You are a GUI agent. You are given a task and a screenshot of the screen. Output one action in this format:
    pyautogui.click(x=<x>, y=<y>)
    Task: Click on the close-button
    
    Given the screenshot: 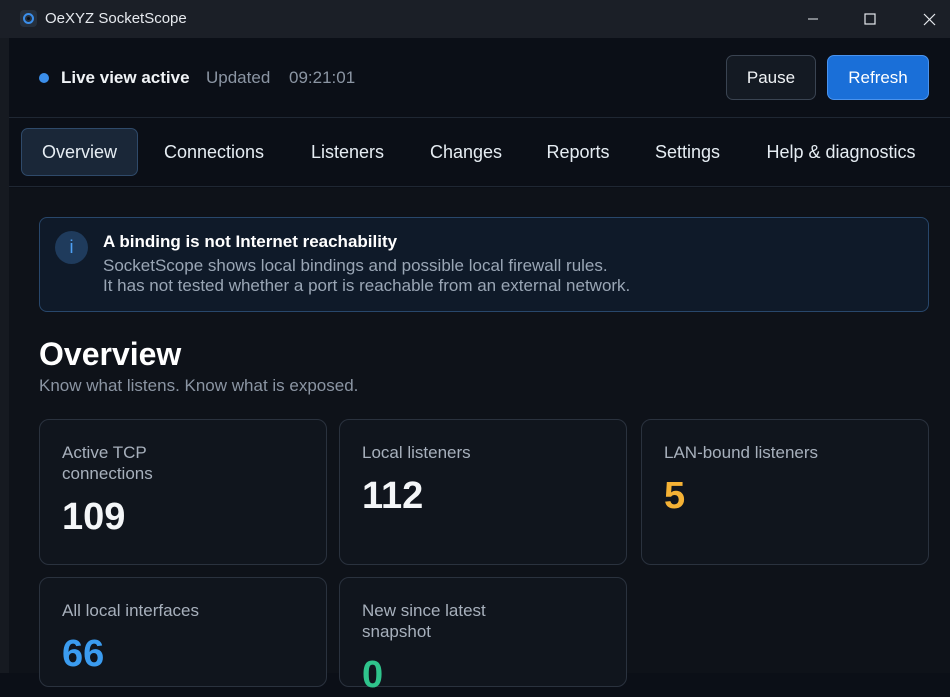 What is the action you would take?
    pyautogui.click(x=925, y=19)
    